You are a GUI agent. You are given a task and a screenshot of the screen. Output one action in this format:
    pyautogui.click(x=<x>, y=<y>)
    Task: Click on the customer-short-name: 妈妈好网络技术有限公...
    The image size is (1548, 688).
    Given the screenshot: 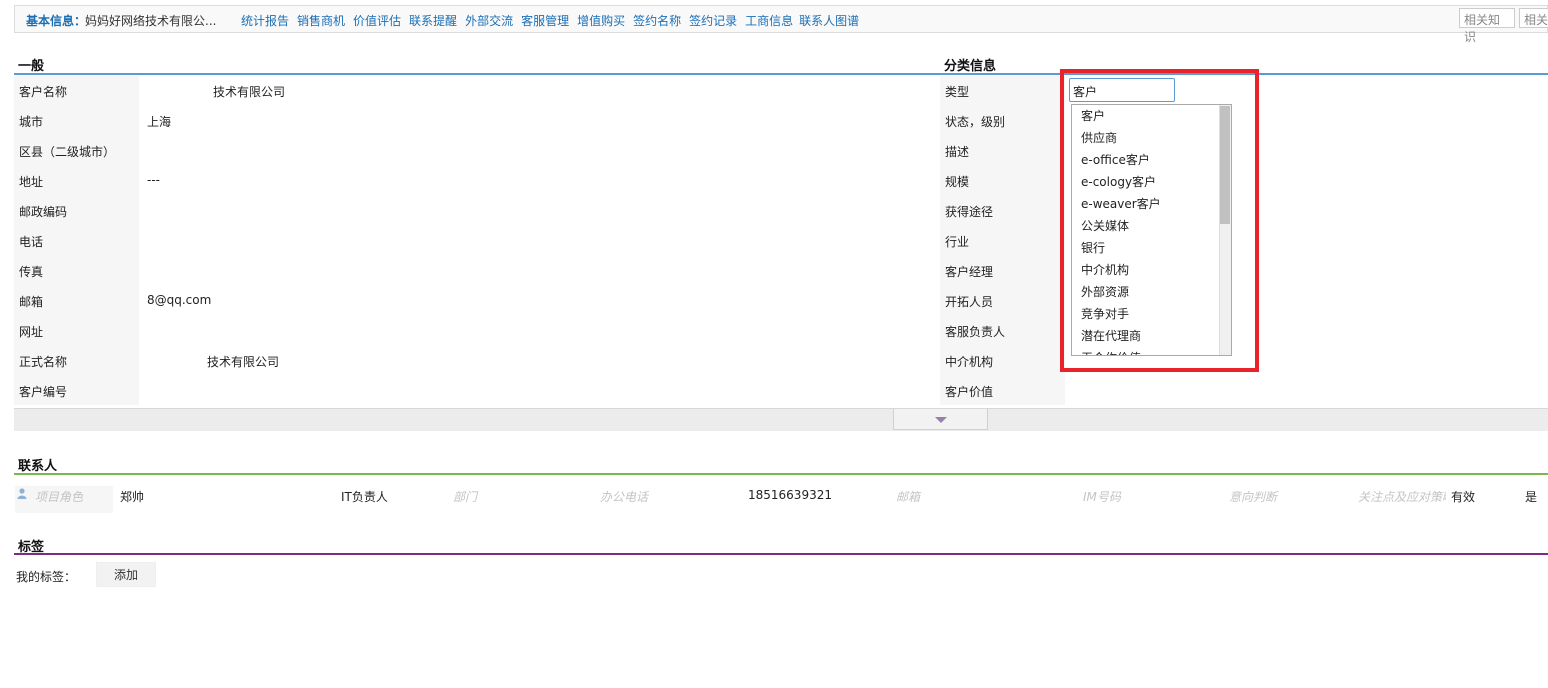 What is the action you would take?
    pyautogui.click(x=151, y=21)
    